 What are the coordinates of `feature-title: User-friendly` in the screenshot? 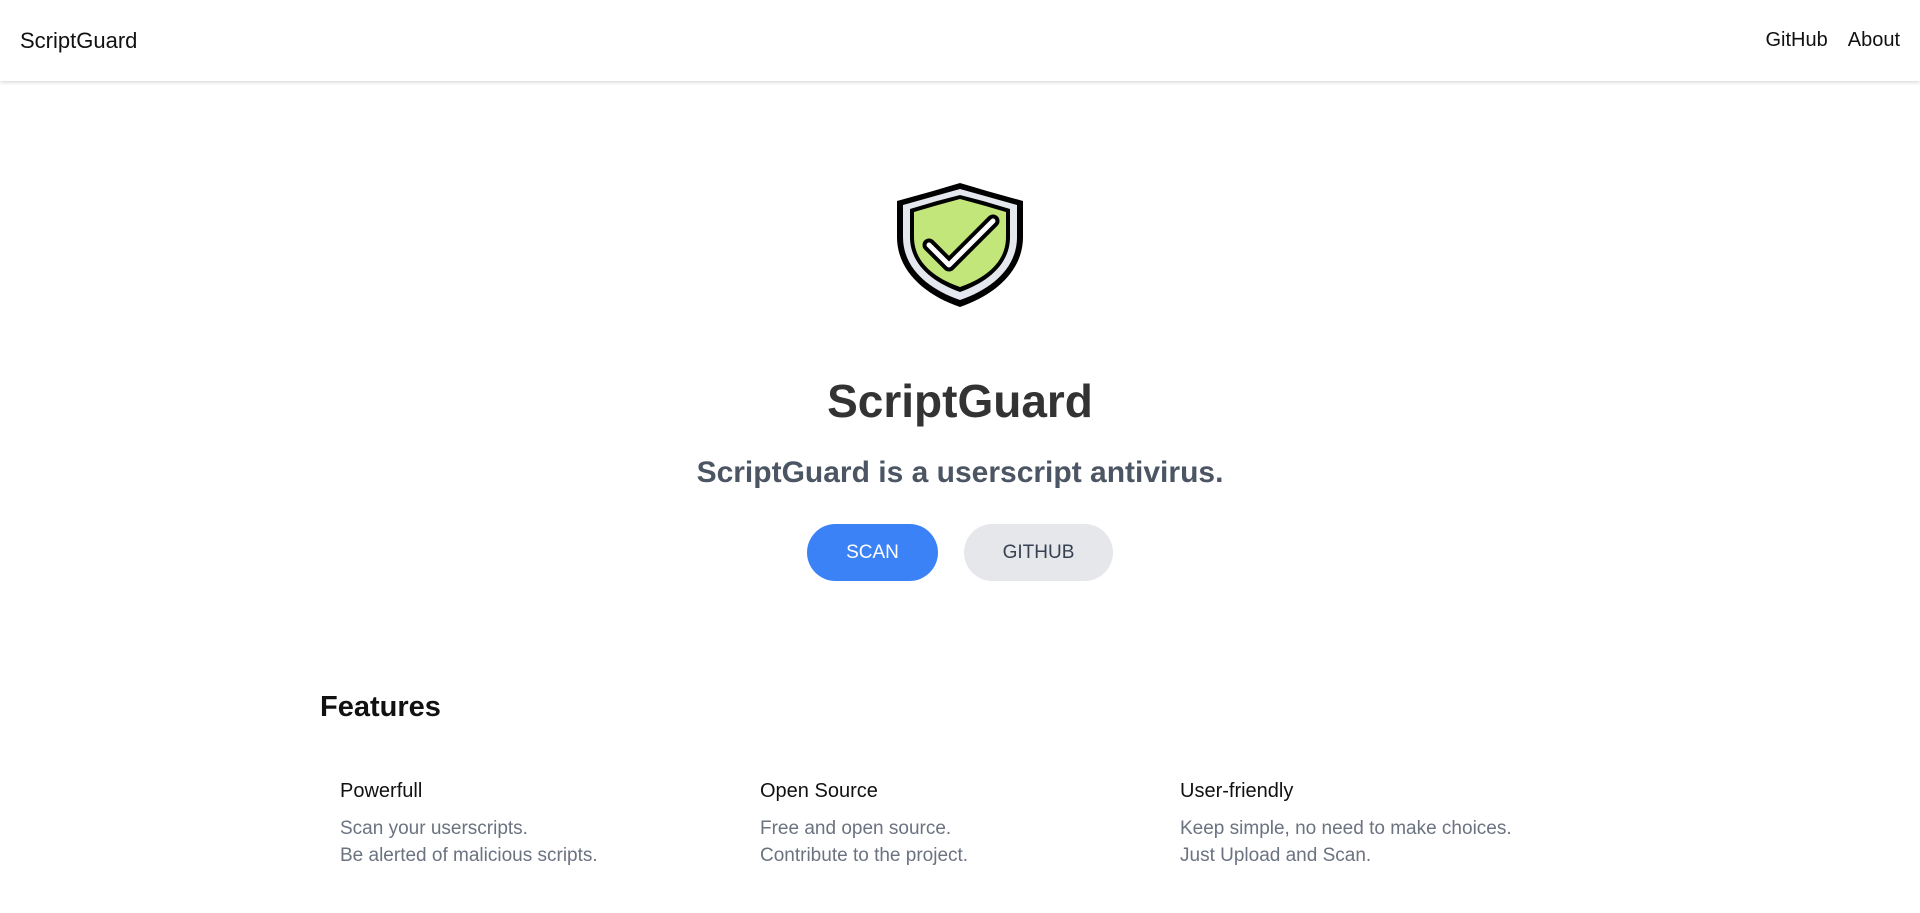 It's located at (1237, 791).